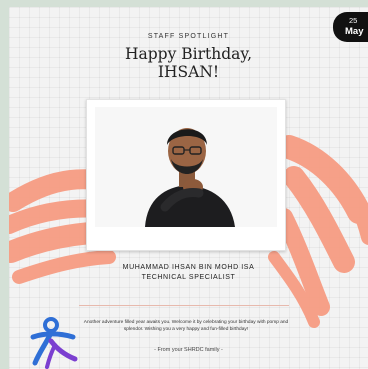 This screenshot has height=369, width=368. I want to click on person-name: MUHAMMAD IHSAN BIN MOHD ISA, so click(188, 267).